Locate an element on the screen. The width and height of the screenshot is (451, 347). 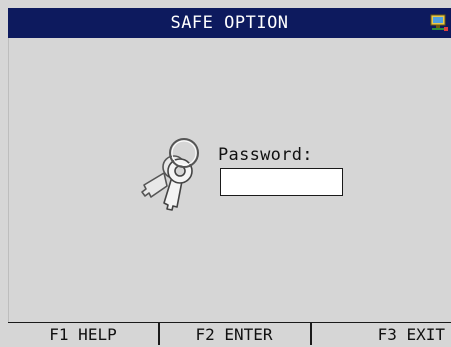
f3-exit-button: F3 EXIT is located at coordinates (380, 334).